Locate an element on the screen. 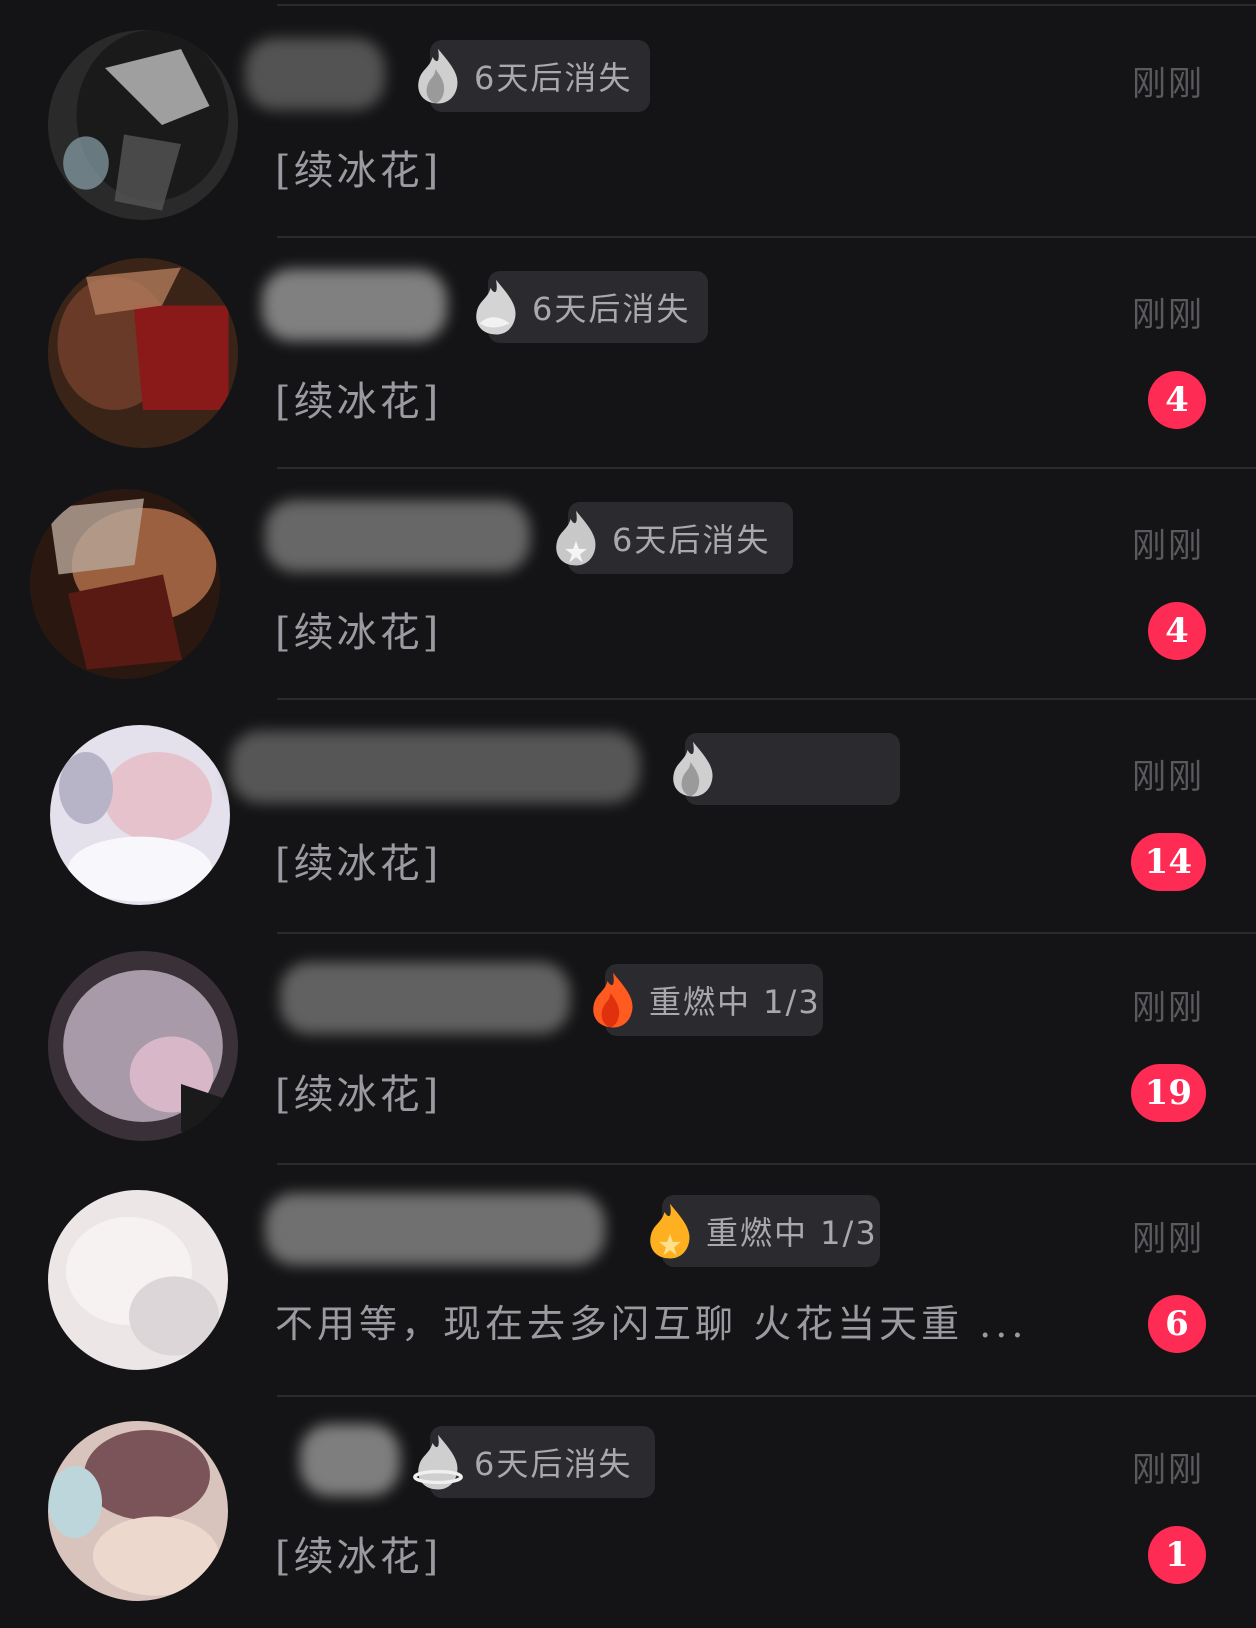  unread-count-badge: 19 is located at coordinates (1168, 1093).